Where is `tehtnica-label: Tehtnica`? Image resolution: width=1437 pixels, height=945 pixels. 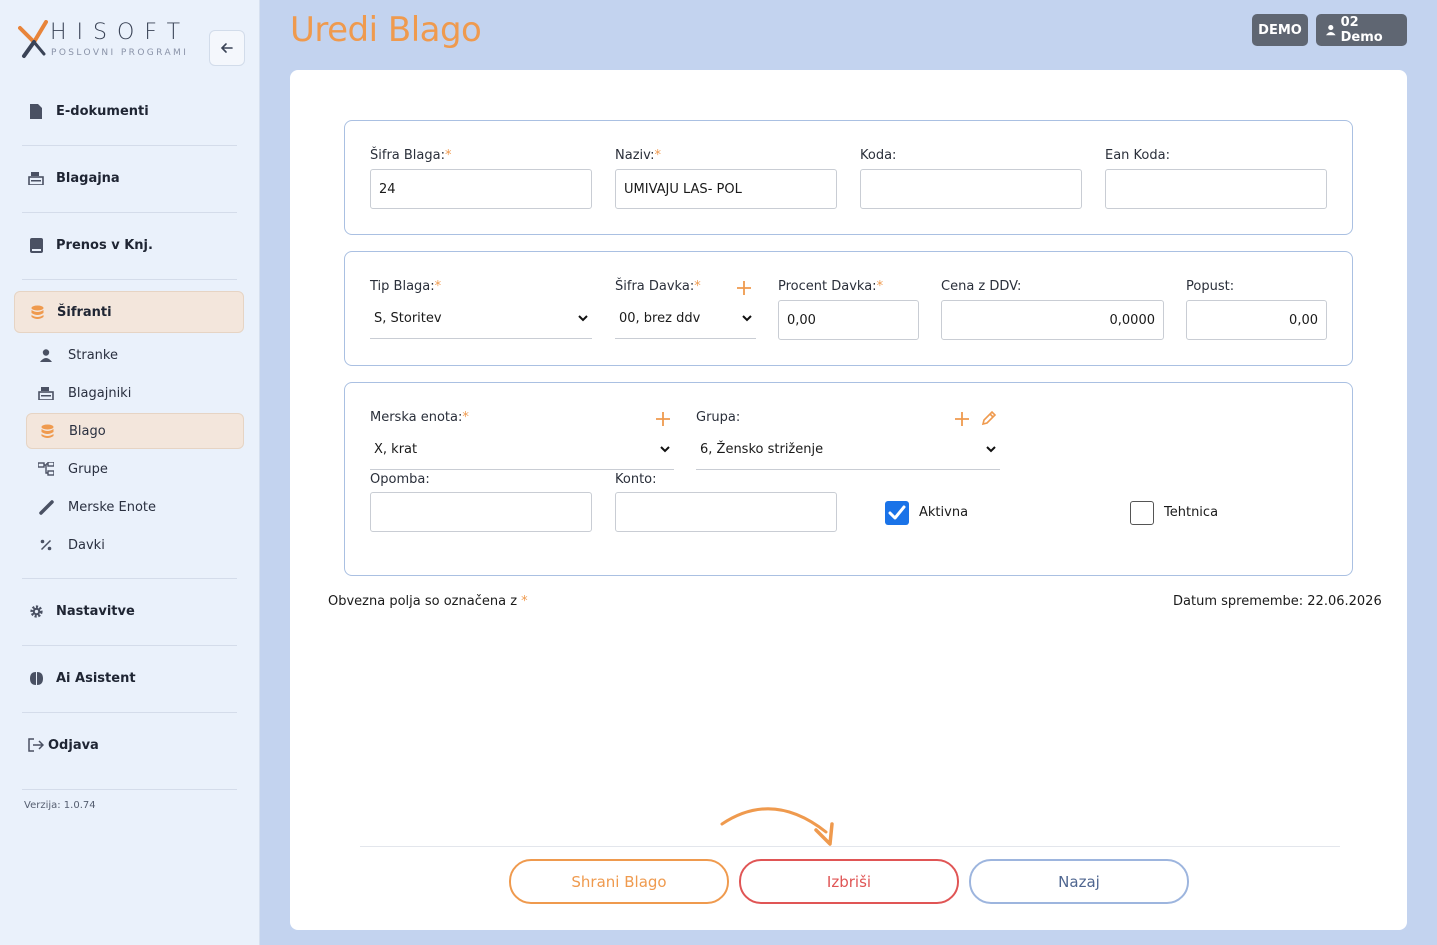 tehtnica-label: Tehtnica is located at coordinates (1191, 512).